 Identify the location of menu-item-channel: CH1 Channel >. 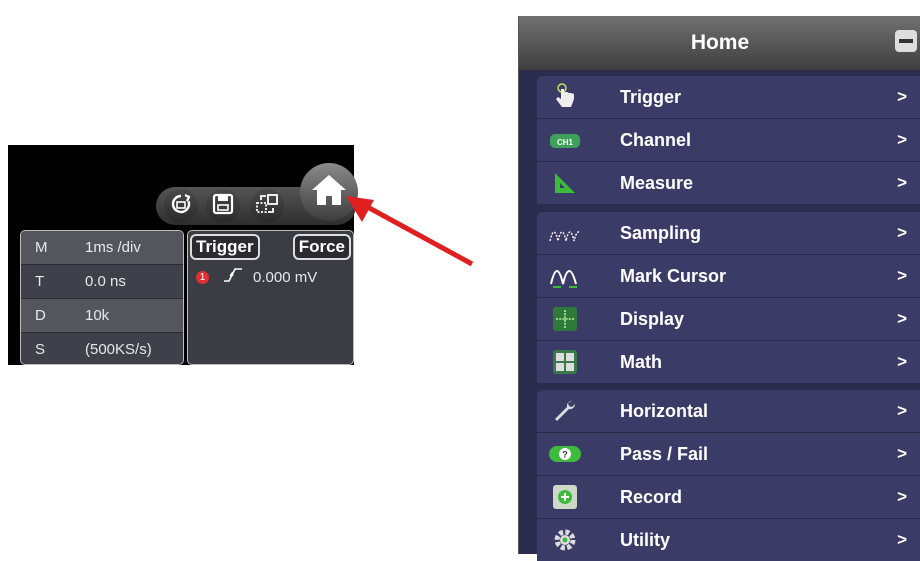
(728, 140).